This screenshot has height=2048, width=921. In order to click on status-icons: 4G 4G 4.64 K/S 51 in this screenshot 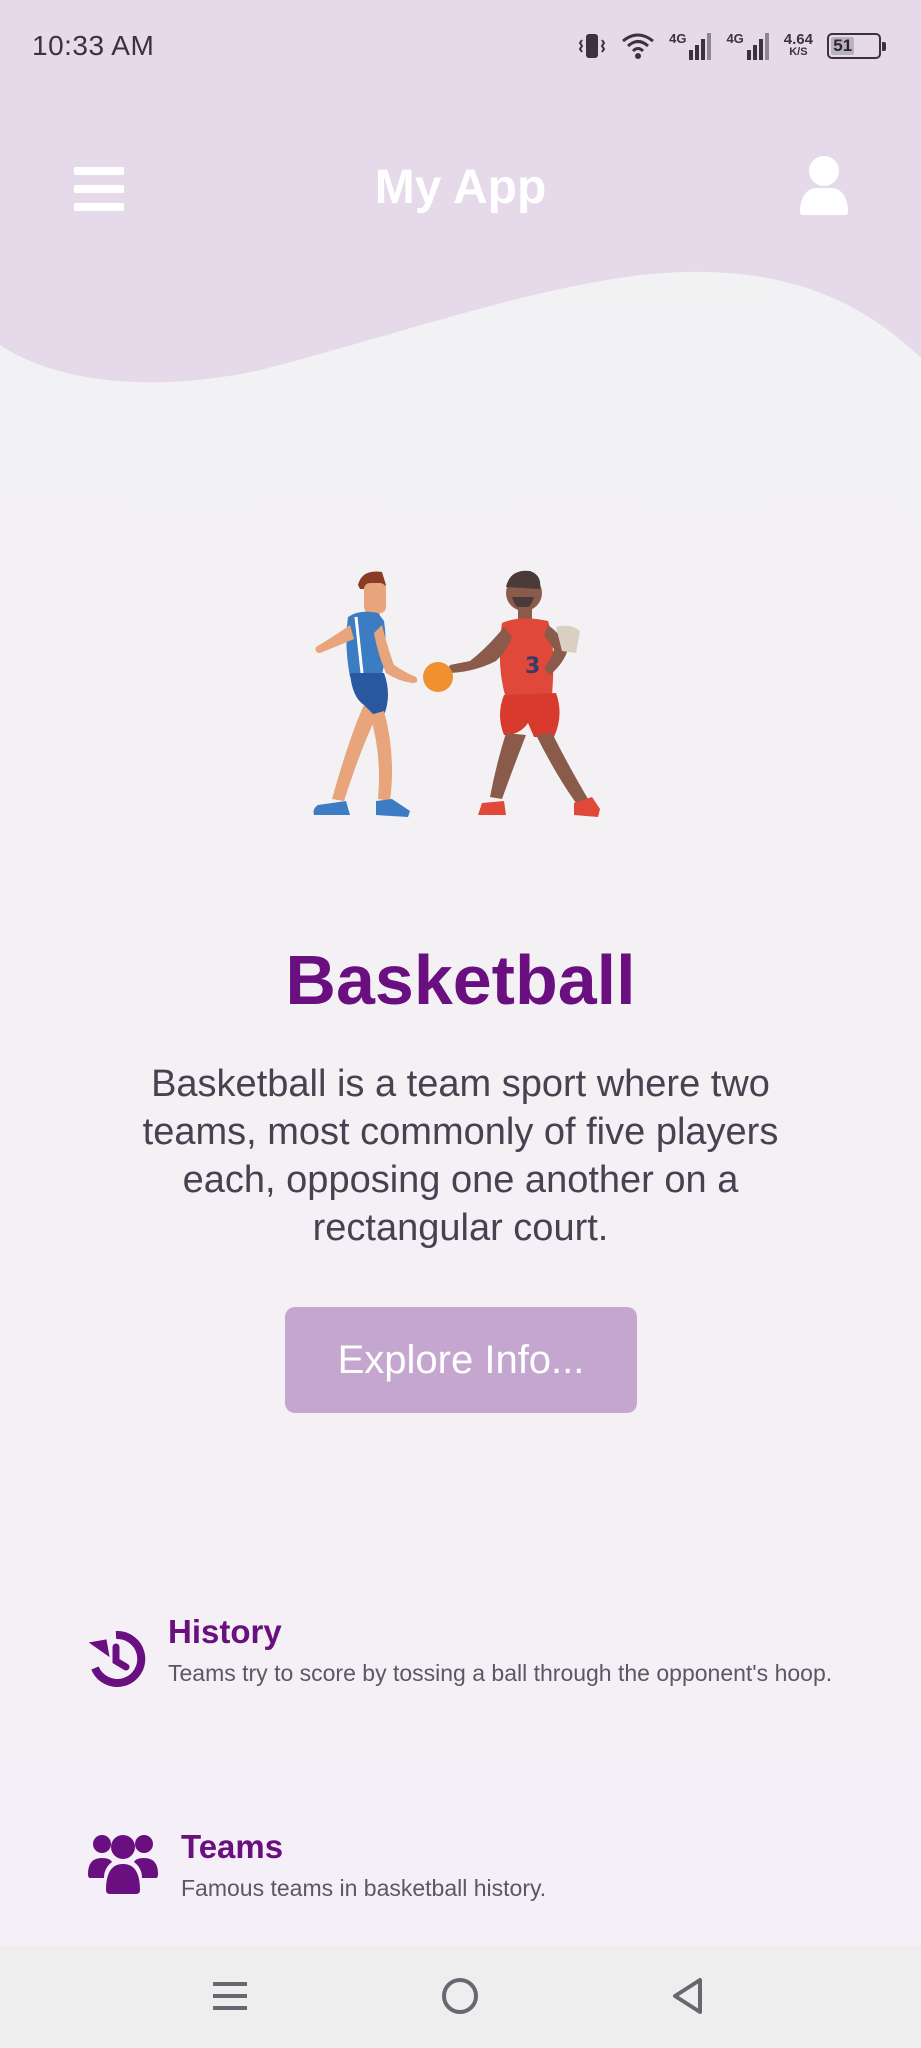, I will do `click(731, 46)`.